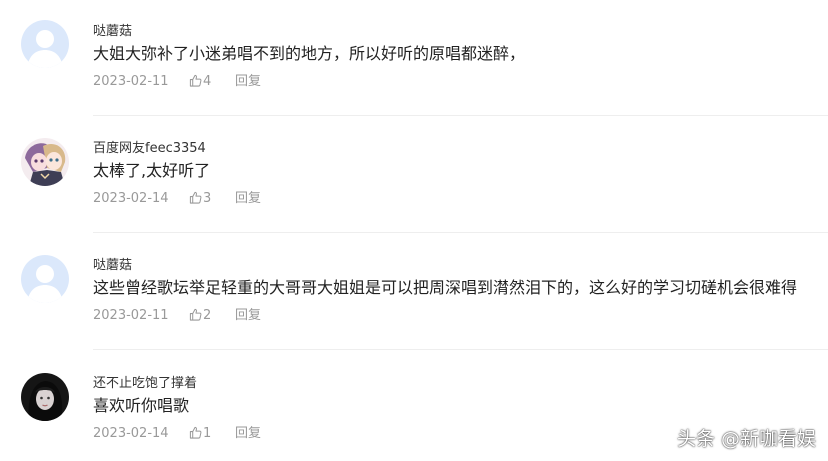  I want to click on like-button: 4, so click(212, 82).